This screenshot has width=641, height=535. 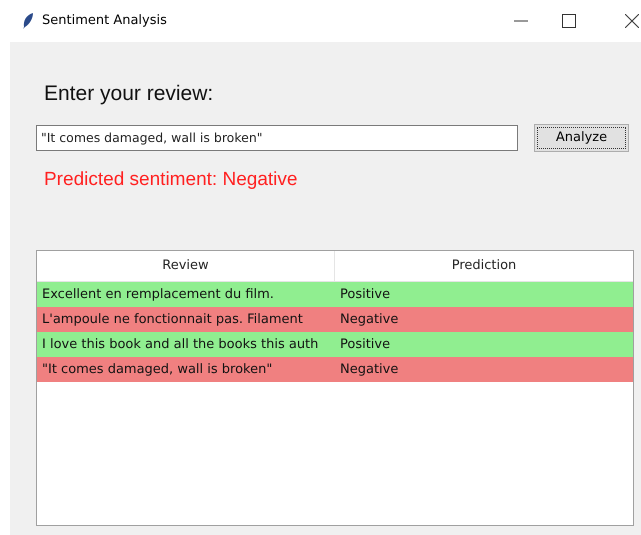 What do you see at coordinates (277, 137) in the screenshot?
I see `review-field: "It comes damaged, wall is broken"` at bounding box center [277, 137].